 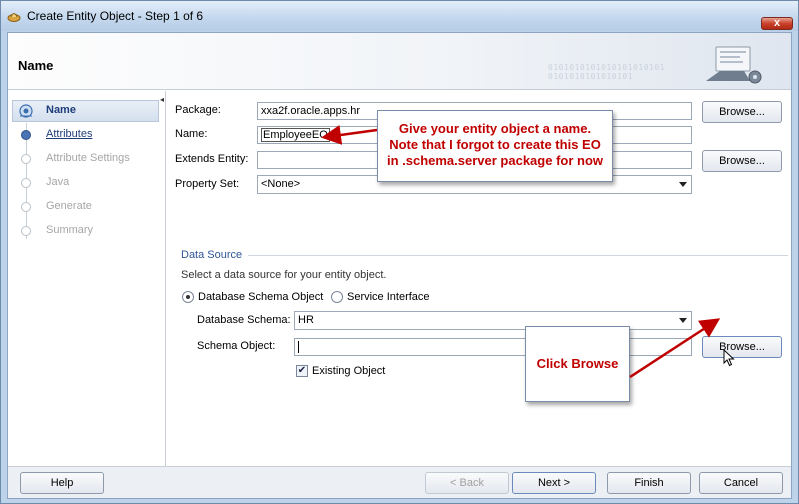 I want to click on wizard-graphic-icon, so click(x=734, y=65).